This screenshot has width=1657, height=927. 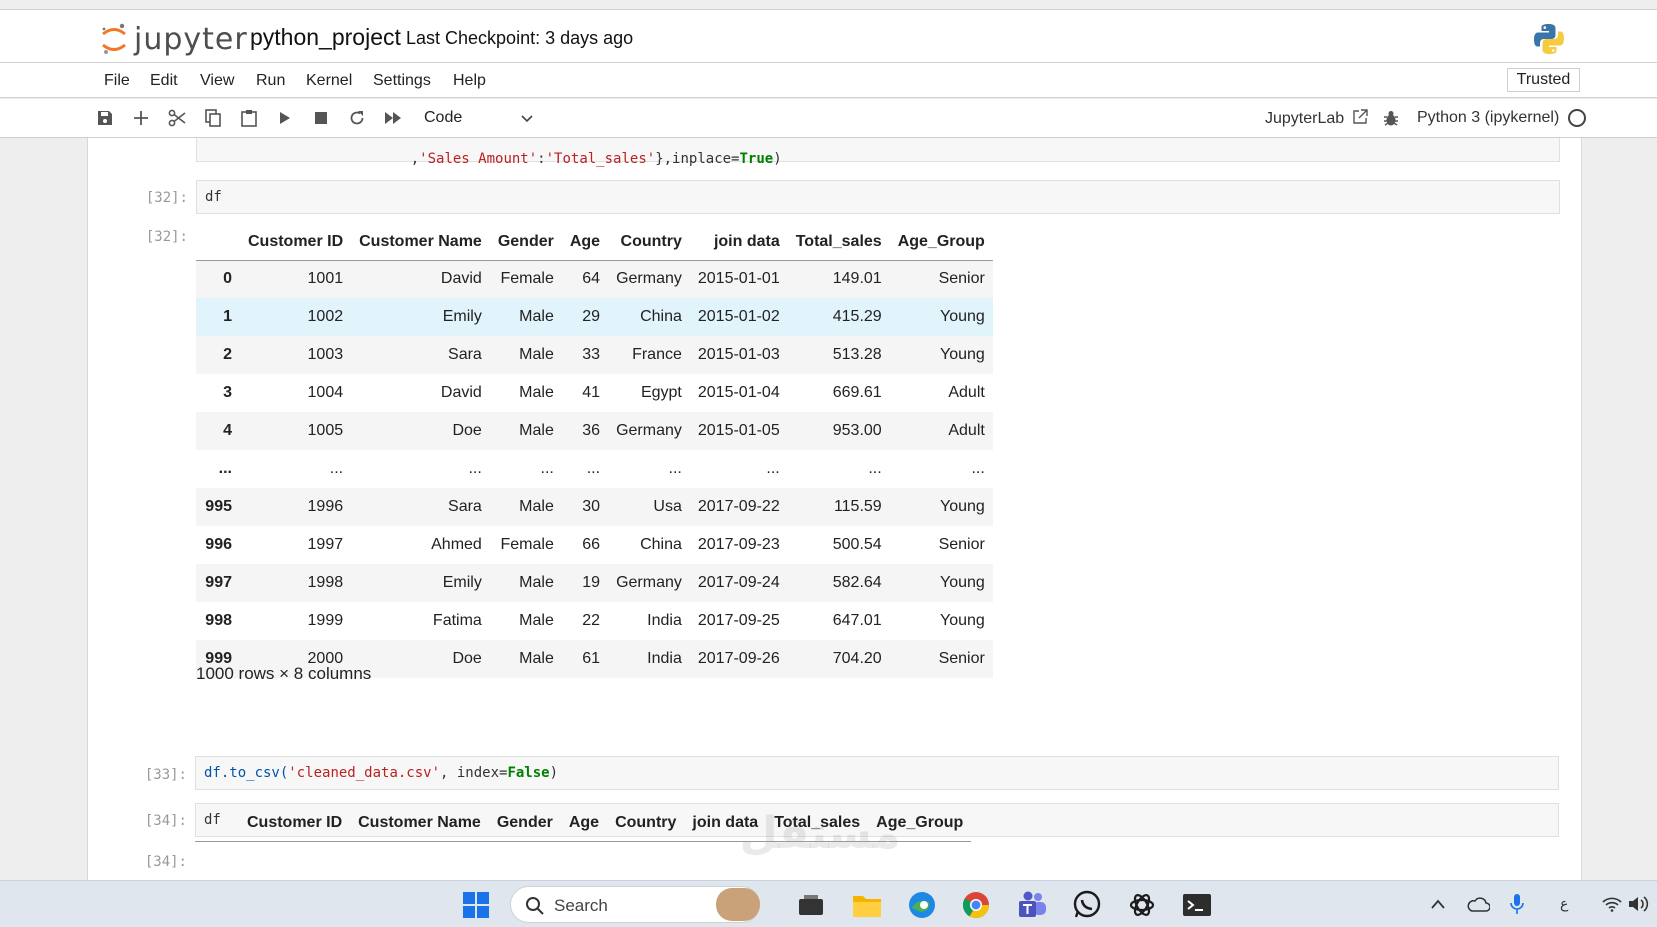 What do you see at coordinates (657, 354) in the screenshot?
I see `table-cell: France` at bounding box center [657, 354].